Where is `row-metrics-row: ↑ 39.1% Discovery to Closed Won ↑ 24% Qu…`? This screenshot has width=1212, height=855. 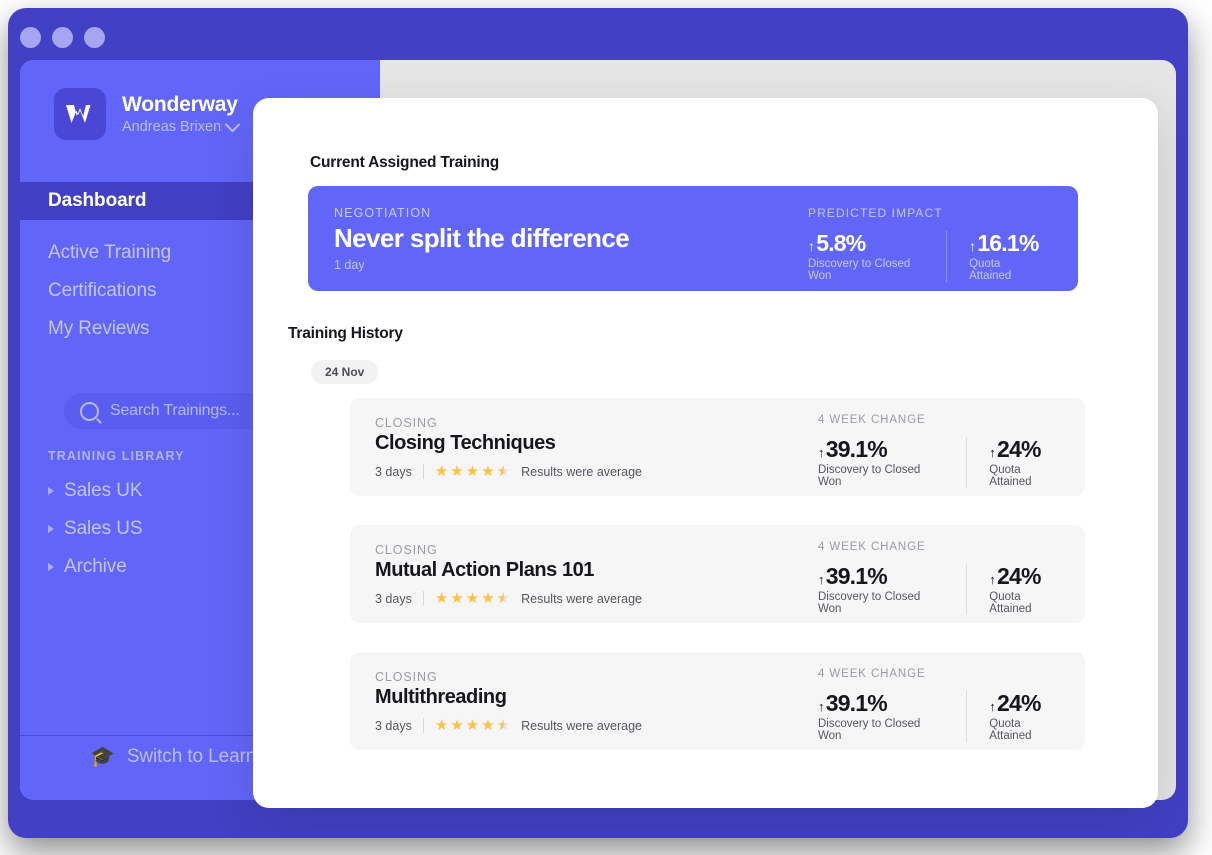
row-metrics-row: ↑ 39.1% Discovery to Closed Won ↑ 24% Qu… is located at coordinates (951, 463).